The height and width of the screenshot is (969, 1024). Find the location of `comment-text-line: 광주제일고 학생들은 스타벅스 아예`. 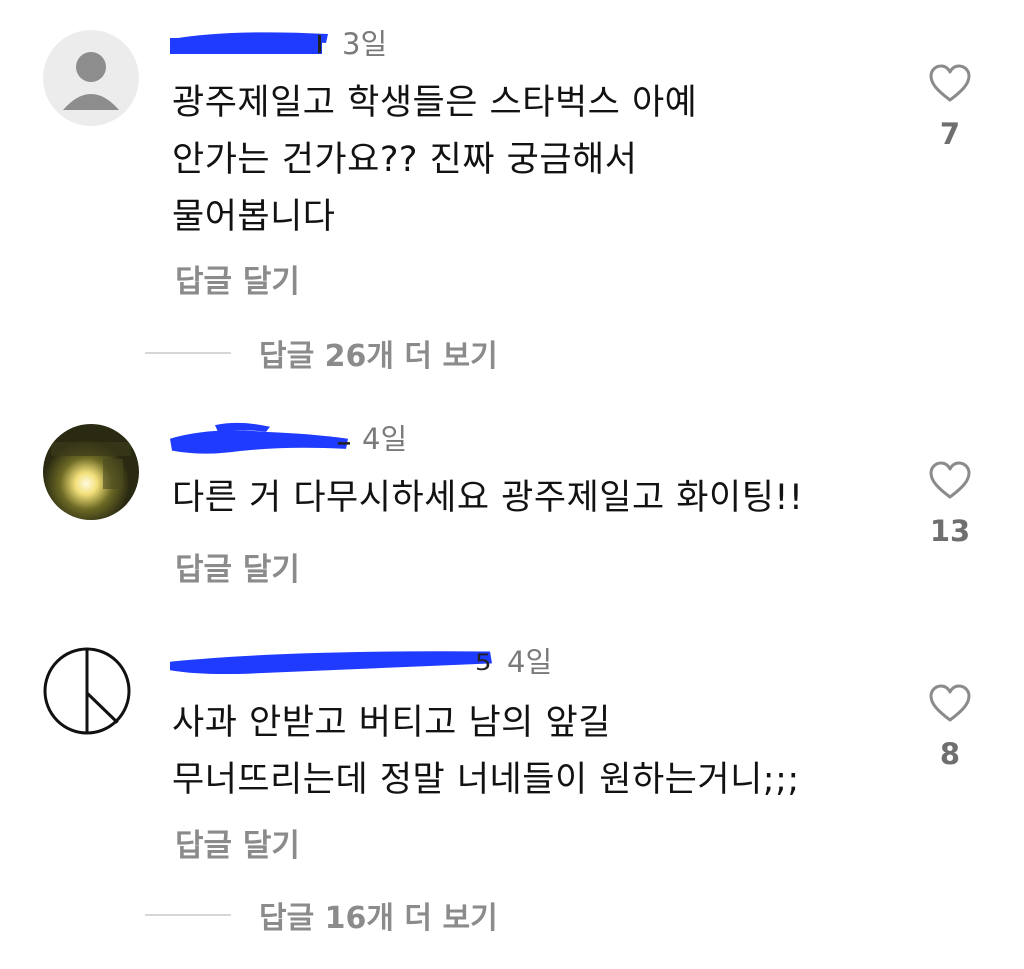

comment-text-line: 광주제일고 학생들은 스타벅스 아예 is located at coordinates (435, 103).